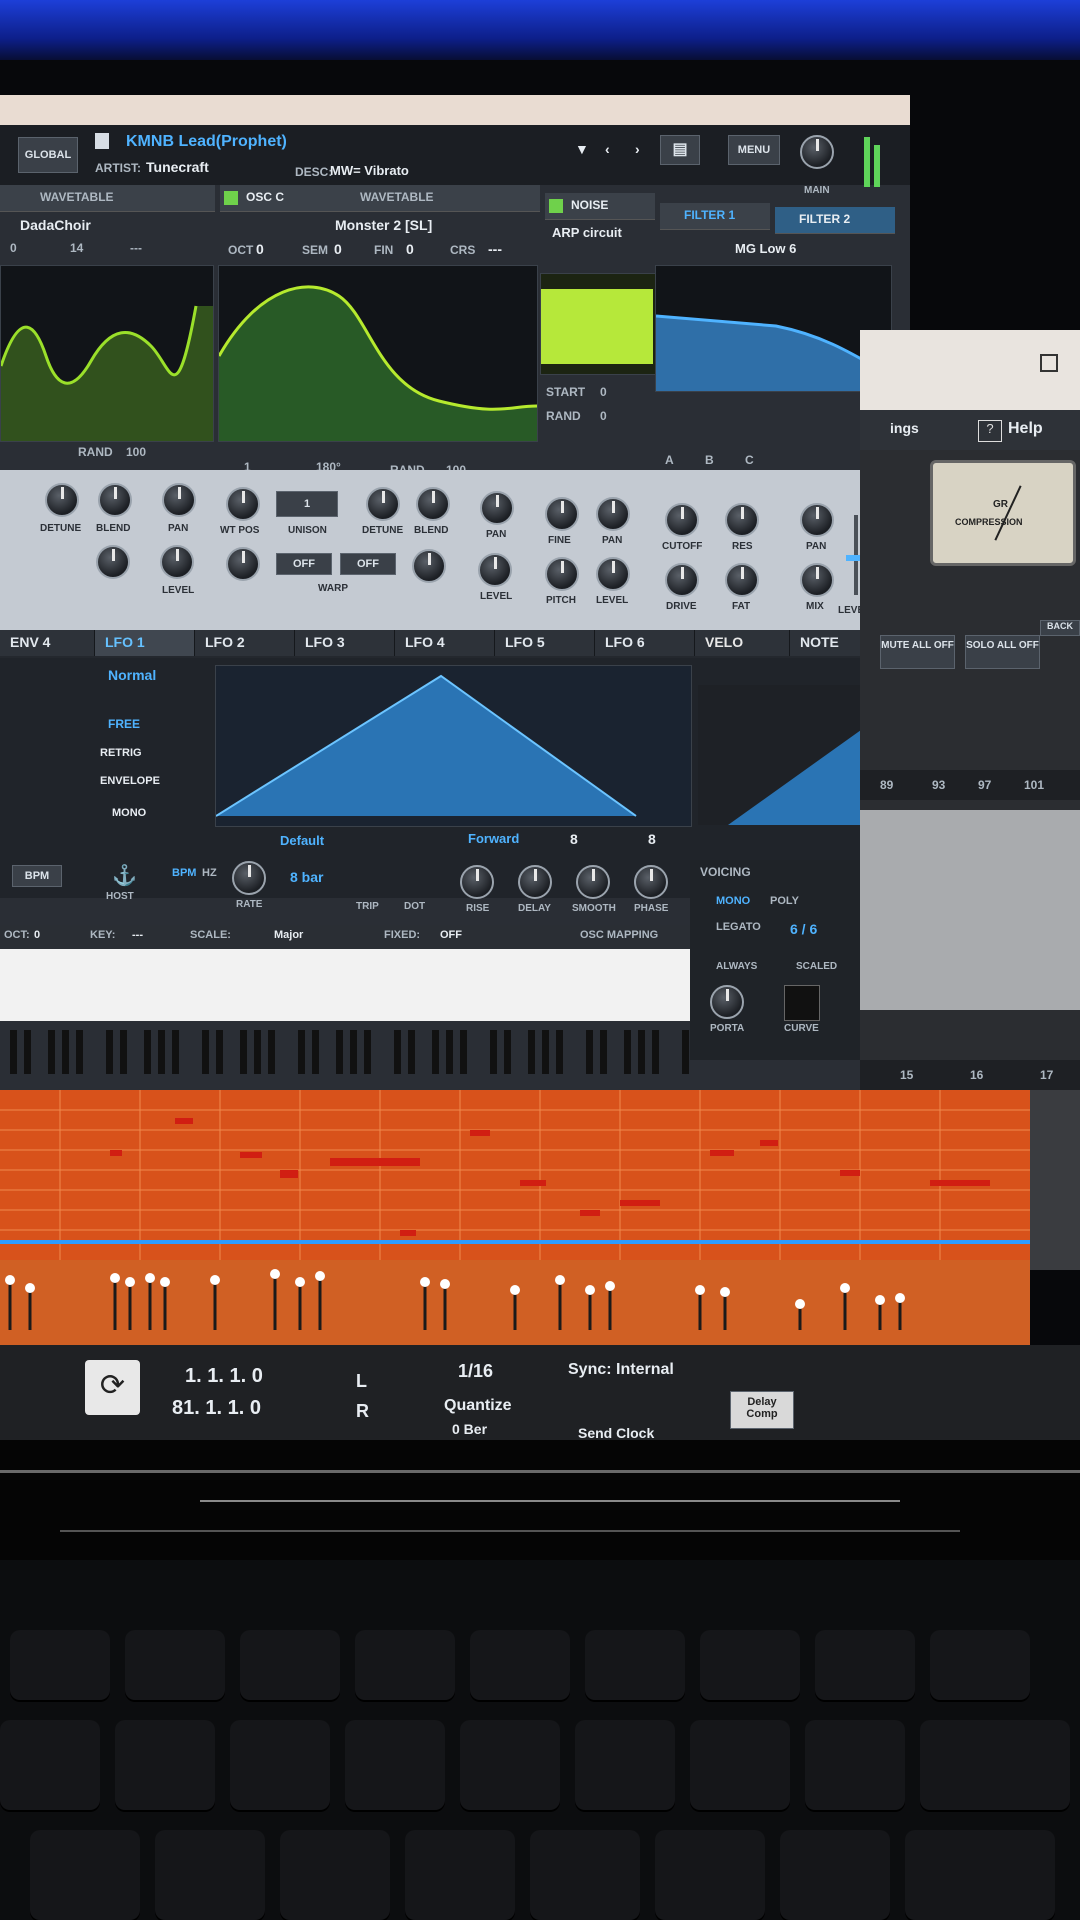 This screenshot has width=1080, height=1920. What do you see at coordinates (361, 1381) in the screenshot?
I see `left-locator: L` at bounding box center [361, 1381].